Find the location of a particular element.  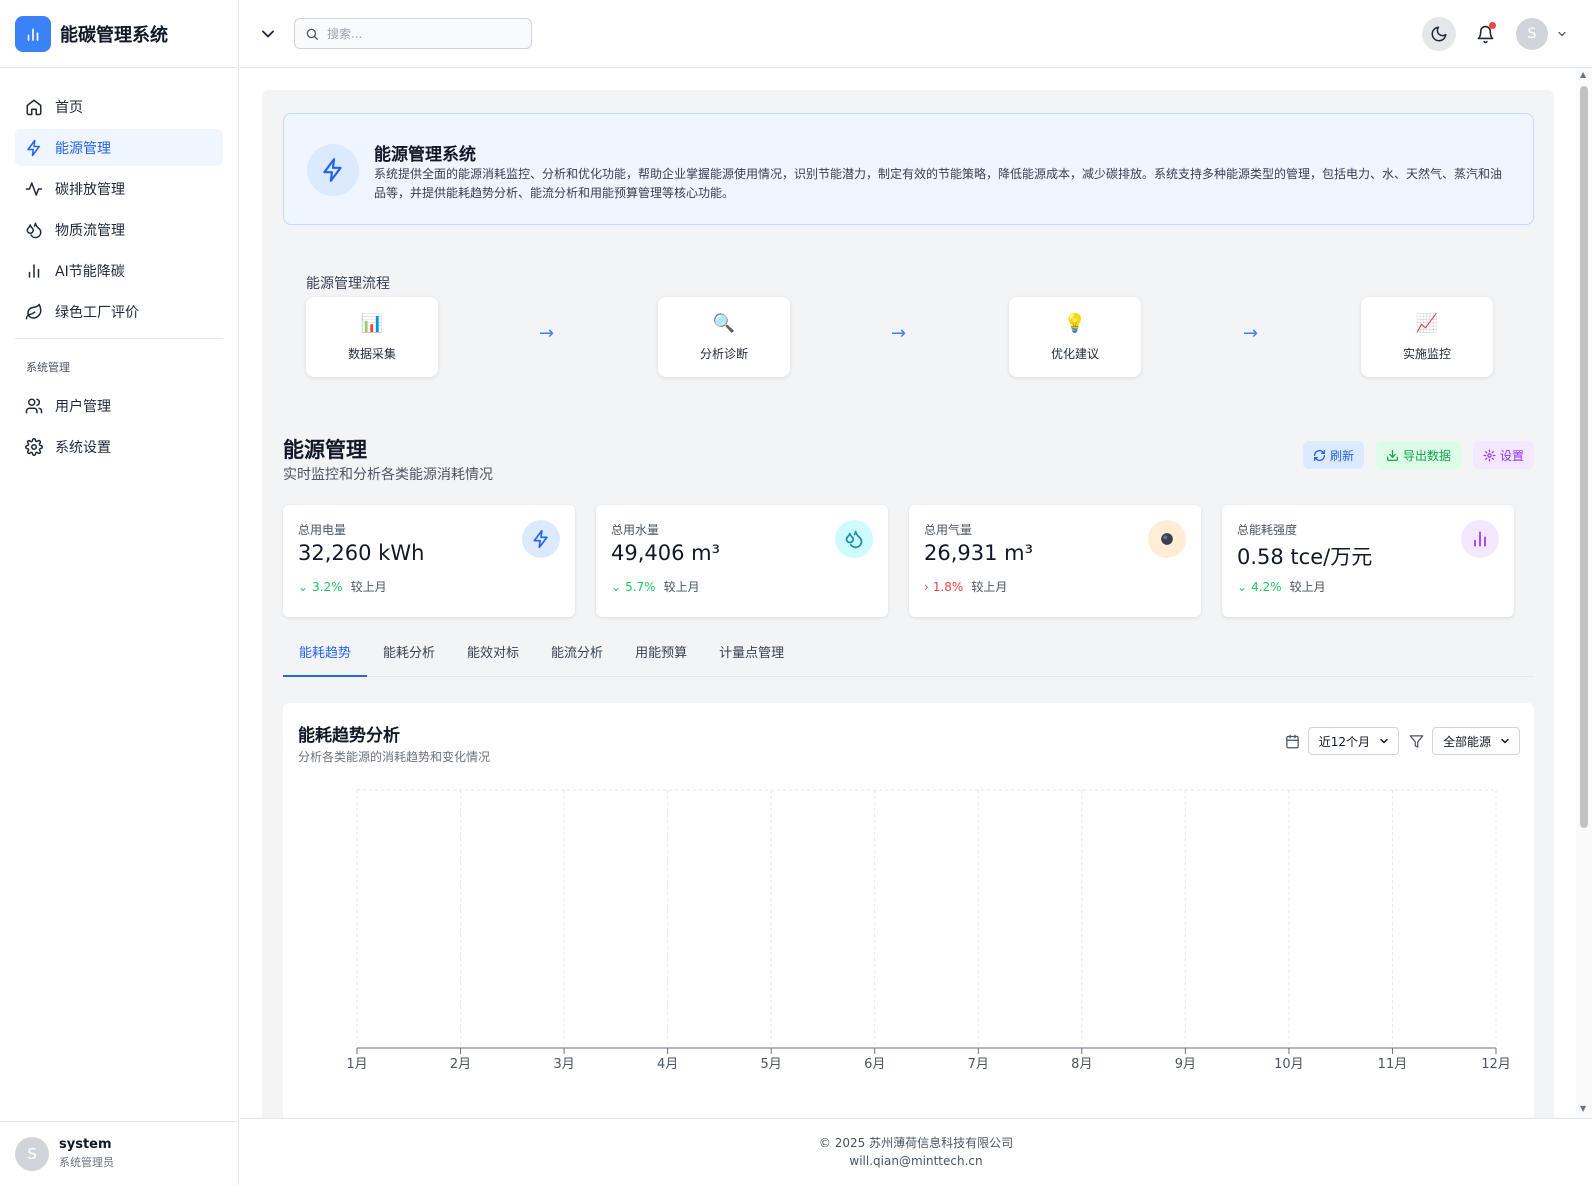

droplets-icon is located at coordinates (854, 539).